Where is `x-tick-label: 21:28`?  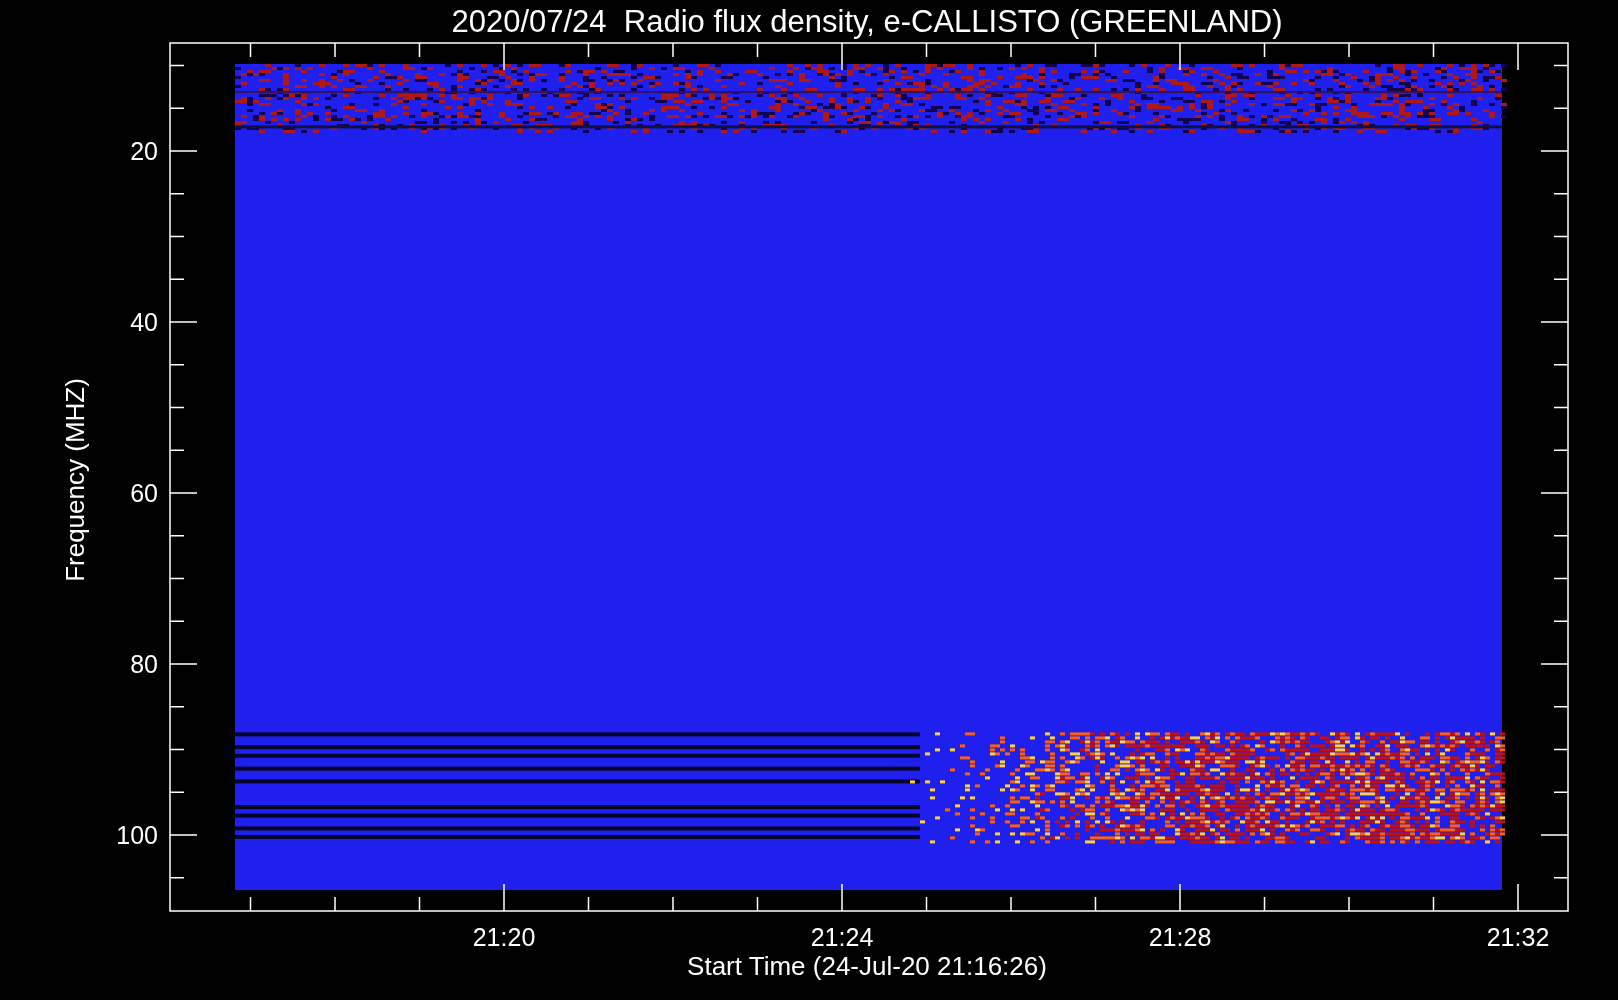 x-tick-label: 21:28 is located at coordinates (1180, 937).